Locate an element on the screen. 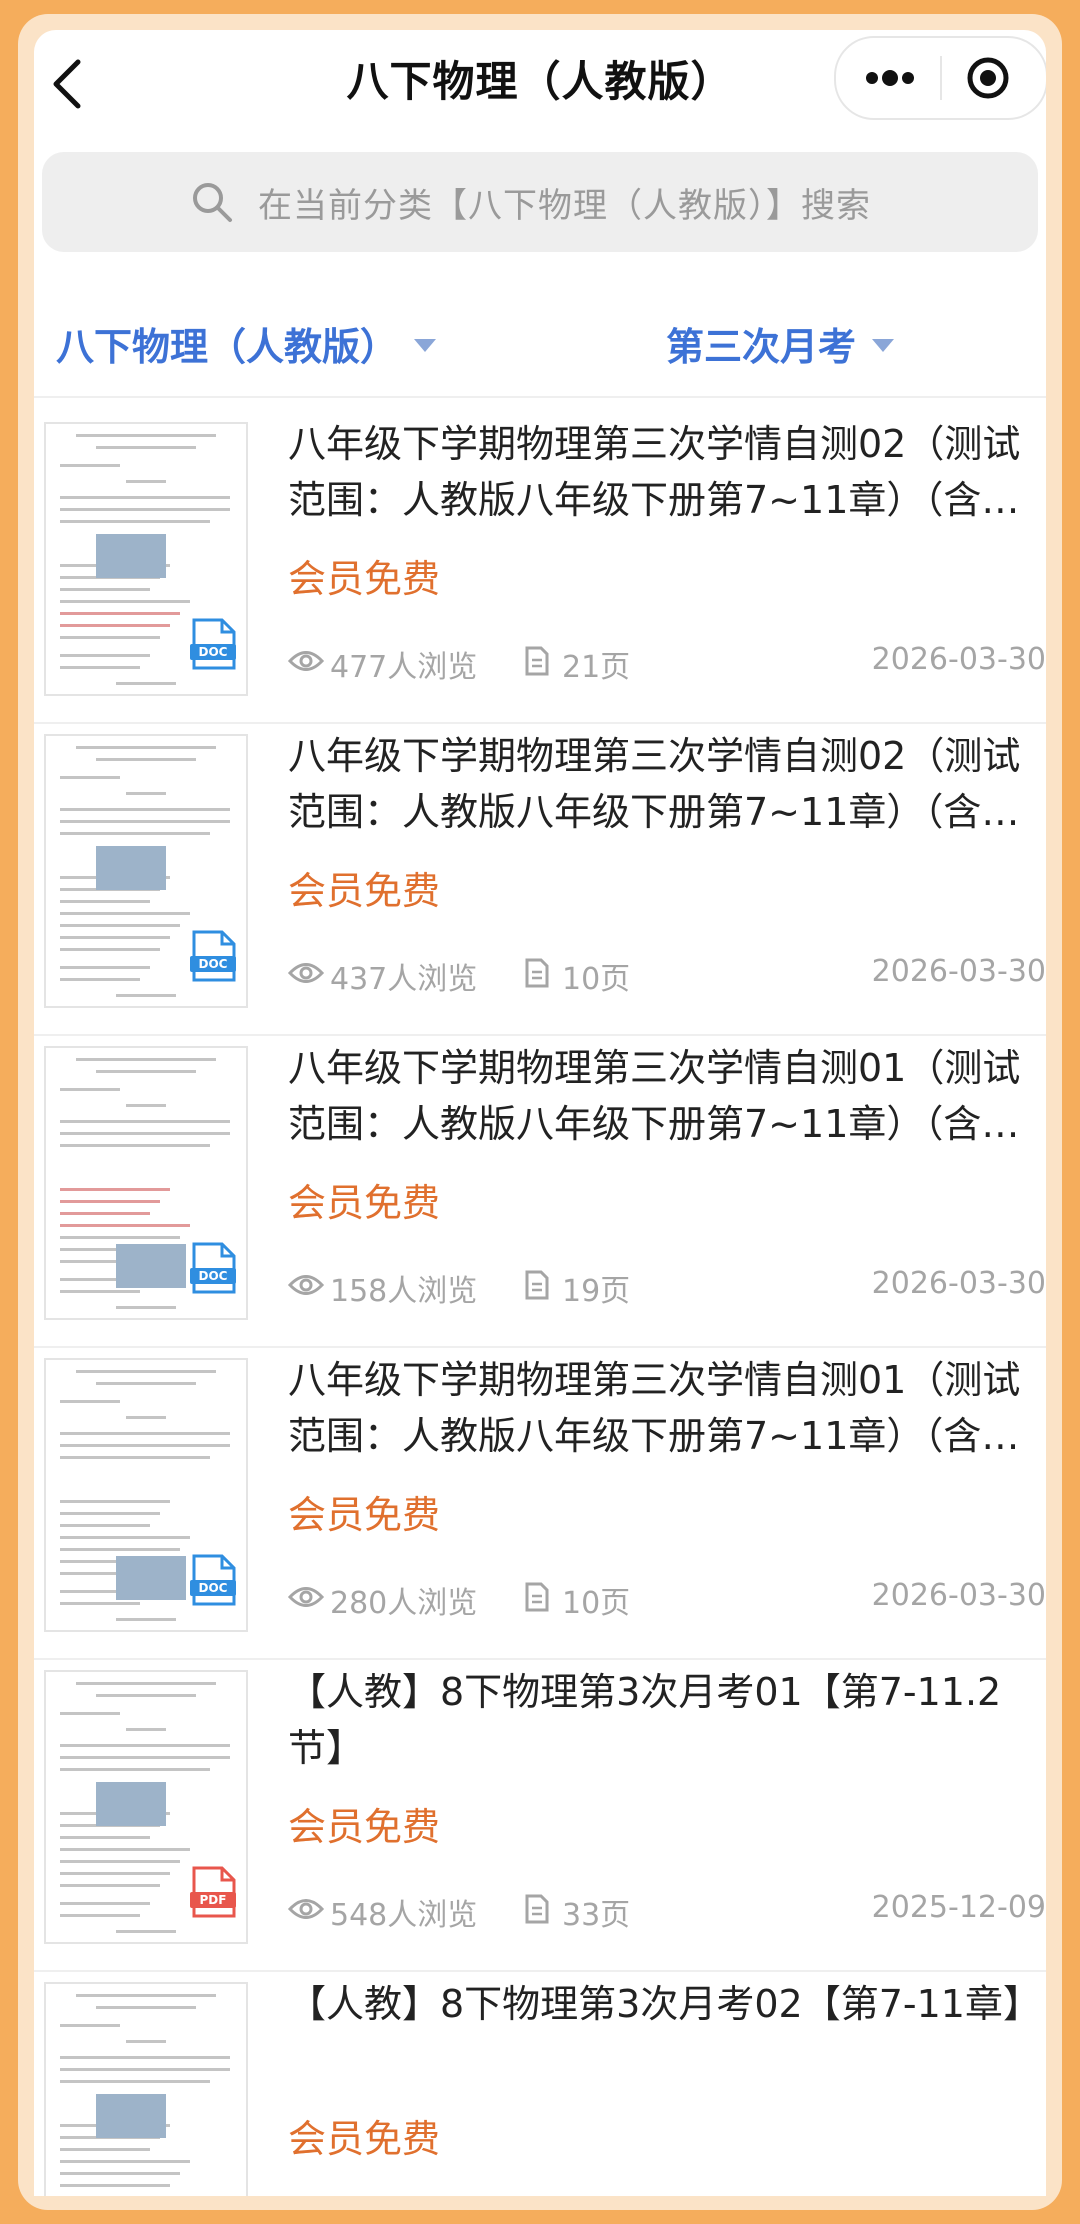 The image size is (1080, 2224). publish-date: 2025-12-09 is located at coordinates (958, 1907).